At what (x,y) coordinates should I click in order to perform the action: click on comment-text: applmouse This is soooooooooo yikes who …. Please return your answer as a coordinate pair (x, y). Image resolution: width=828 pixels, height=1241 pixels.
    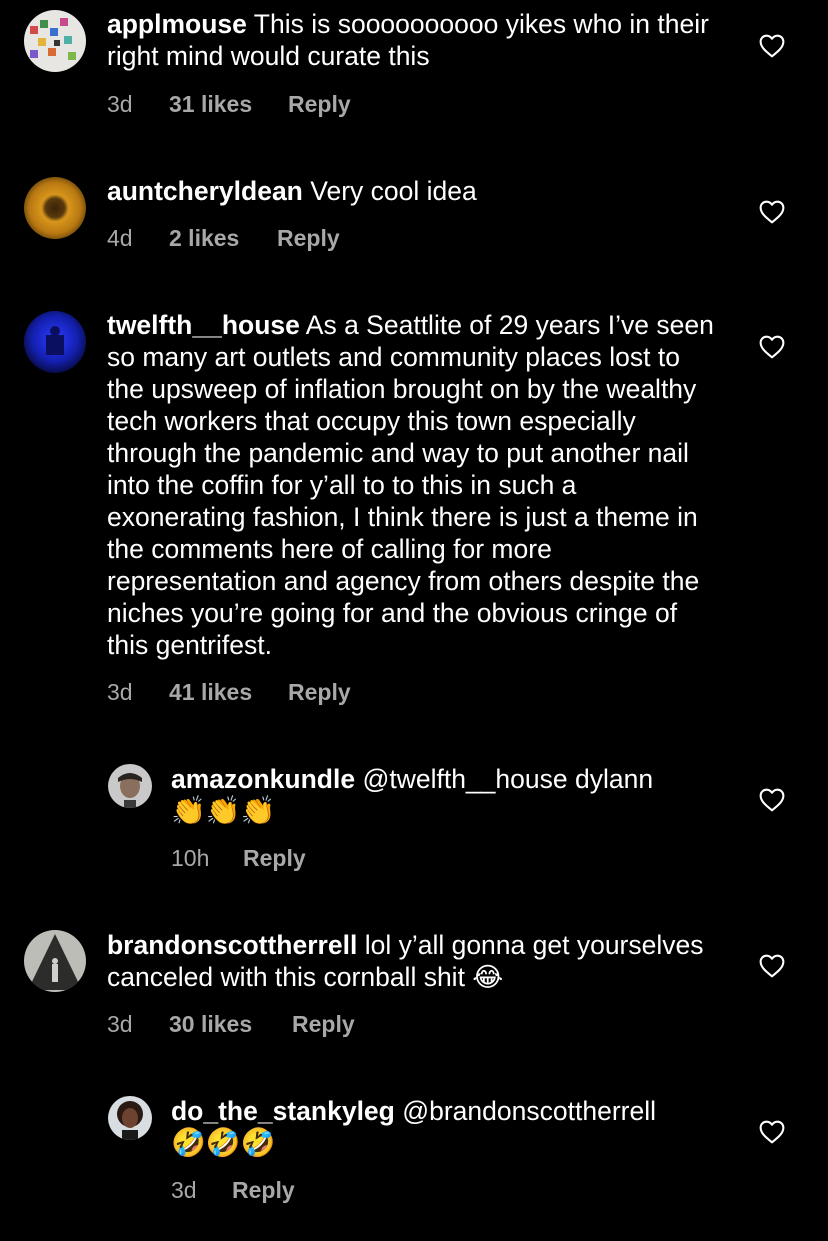
    Looking at the image, I should click on (417, 40).